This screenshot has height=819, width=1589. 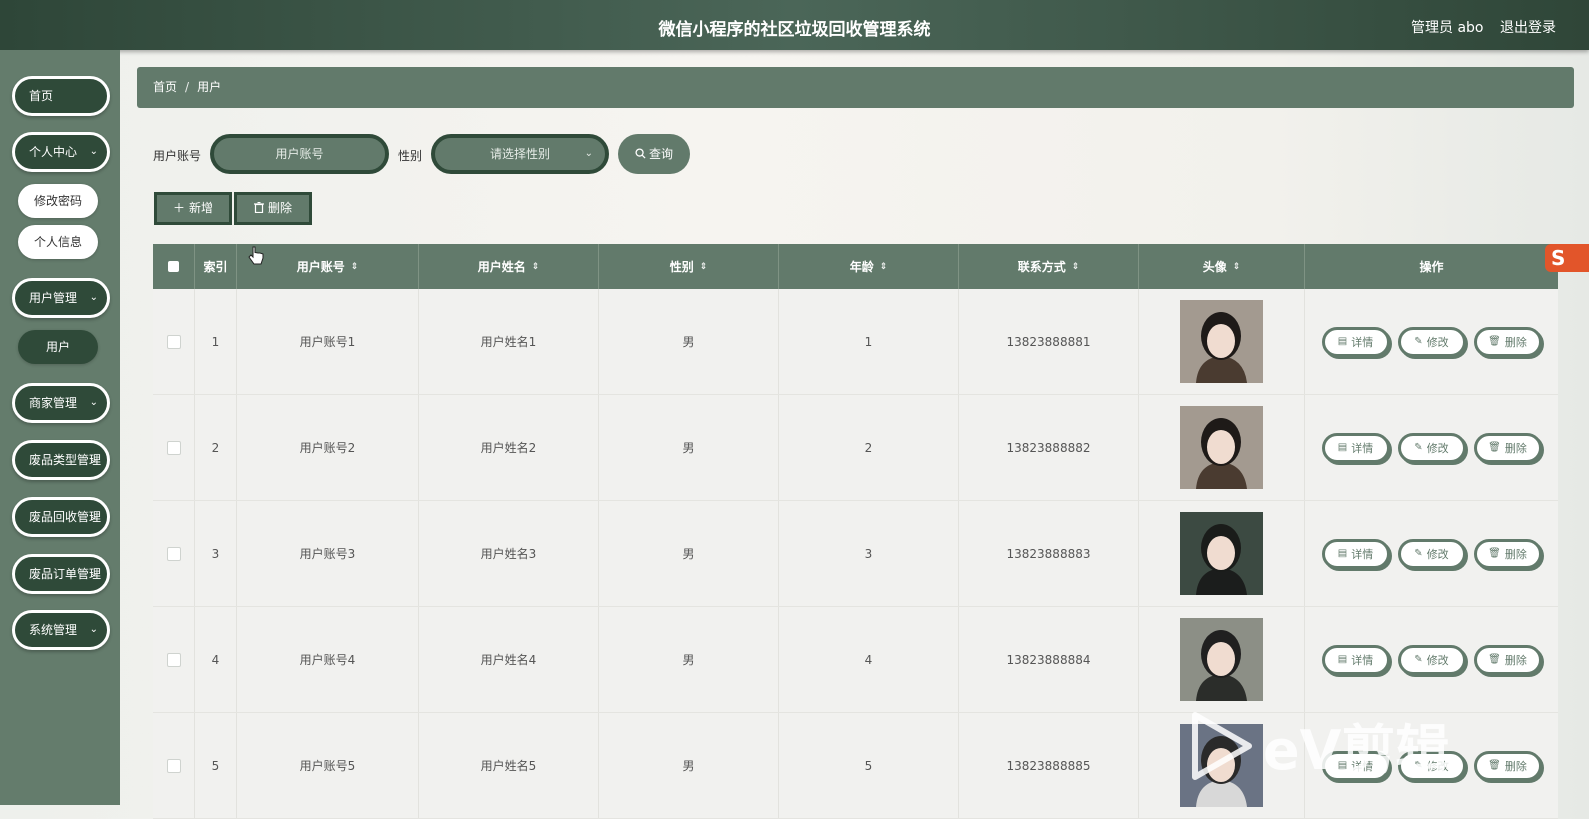 I want to click on select-all-checkbox, so click(x=173, y=266).